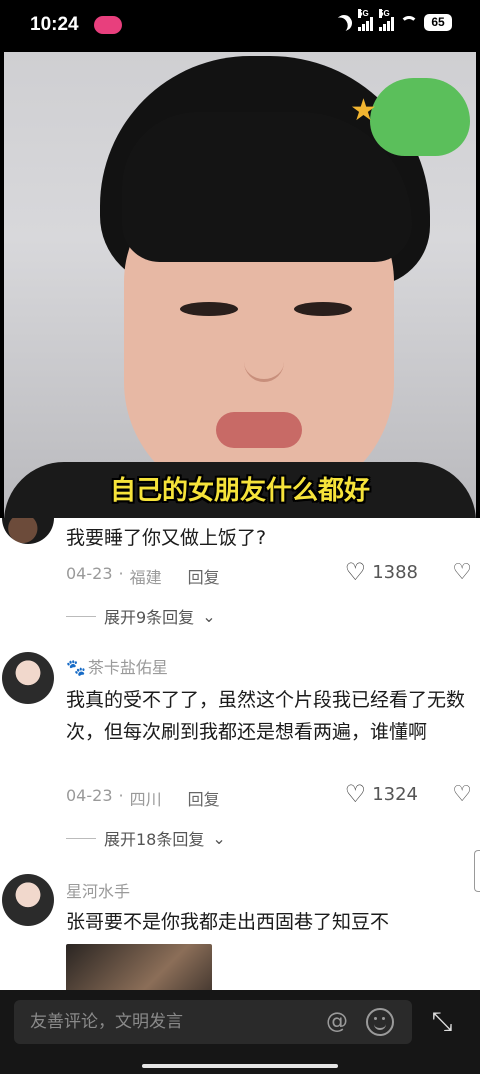 This screenshot has width=480, height=1074. What do you see at coordinates (344, 23) in the screenshot?
I see `do-not-disturb-icon` at bounding box center [344, 23].